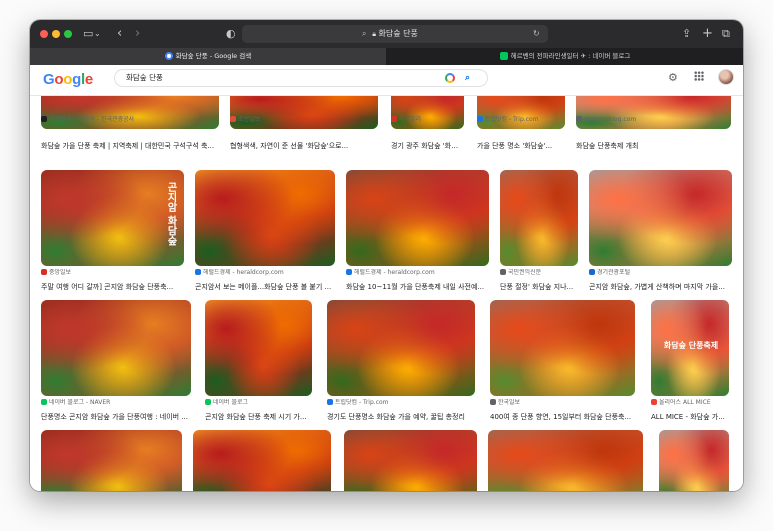 The width and height of the screenshot is (773, 531). Describe the element at coordinates (450, 78) in the screenshot. I see `google-lens-icon` at that location.